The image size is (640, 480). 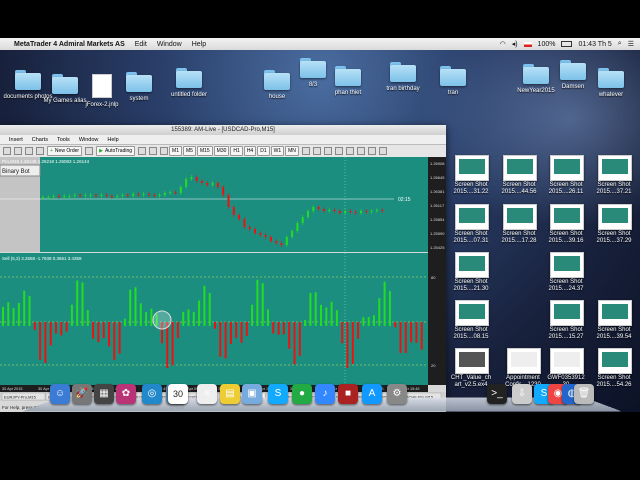 I want to click on line-chart-icon, so click(x=164, y=151).